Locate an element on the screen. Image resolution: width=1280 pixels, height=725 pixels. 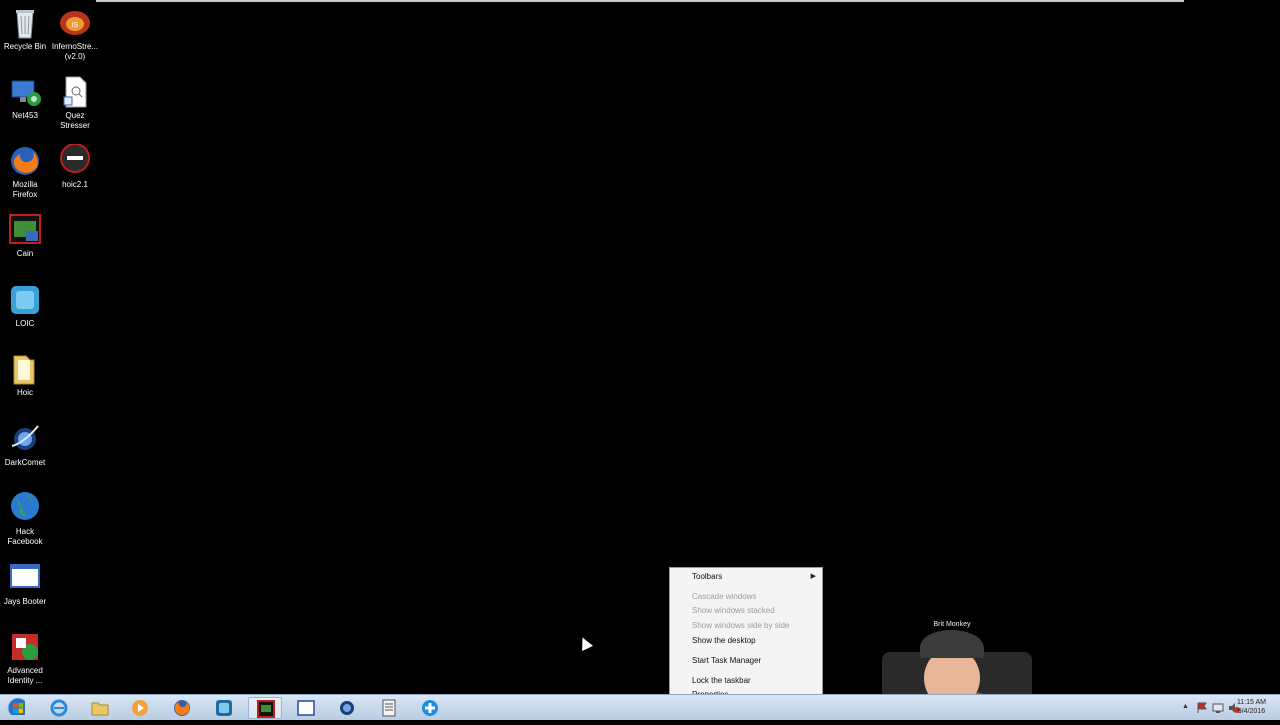
taskbar-loic-button is located at coordinates (224, 708).